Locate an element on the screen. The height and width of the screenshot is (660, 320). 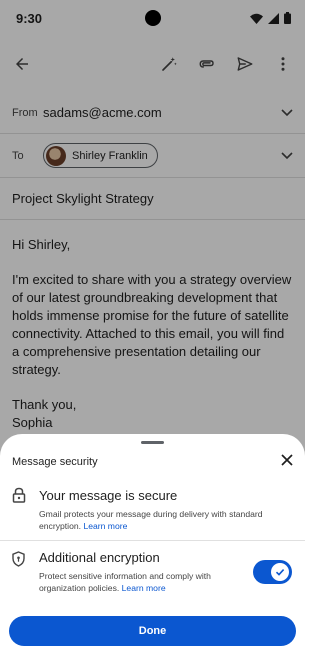
encryption-toggle is located at coordinates (272, 572).